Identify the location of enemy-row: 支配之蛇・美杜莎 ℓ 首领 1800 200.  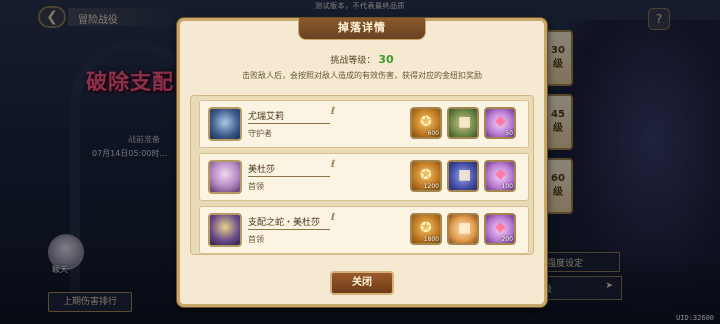
(364, 230).